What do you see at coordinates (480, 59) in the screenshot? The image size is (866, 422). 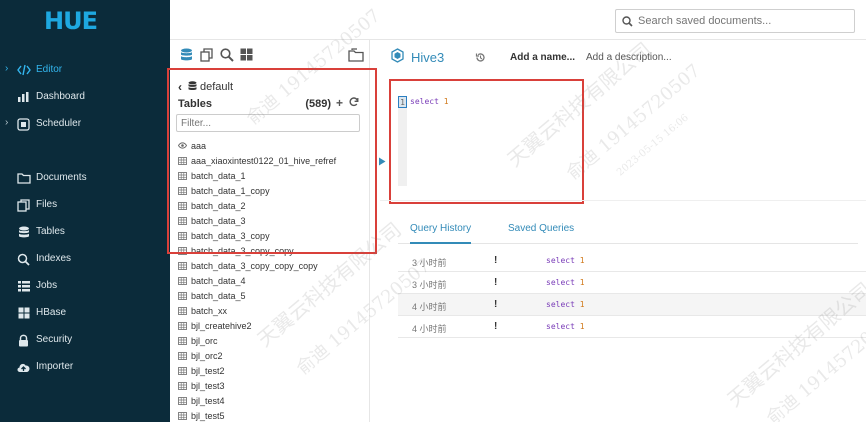 I see `history-icon` at bounding box center [480, 59].